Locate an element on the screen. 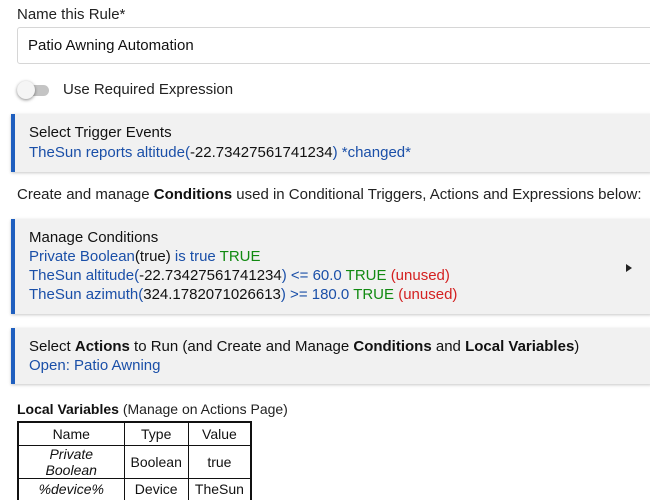 This screenshot has width=650, height=500. actions-title-text: and is located at coordinates (448, 346).